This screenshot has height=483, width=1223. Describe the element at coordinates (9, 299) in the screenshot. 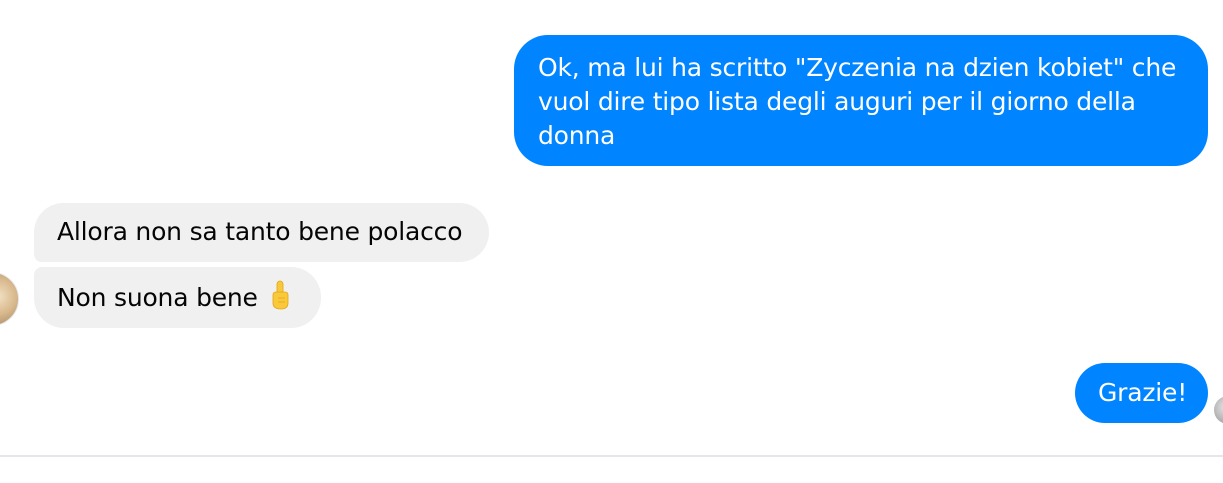

I see `contact-avatar` at that location.